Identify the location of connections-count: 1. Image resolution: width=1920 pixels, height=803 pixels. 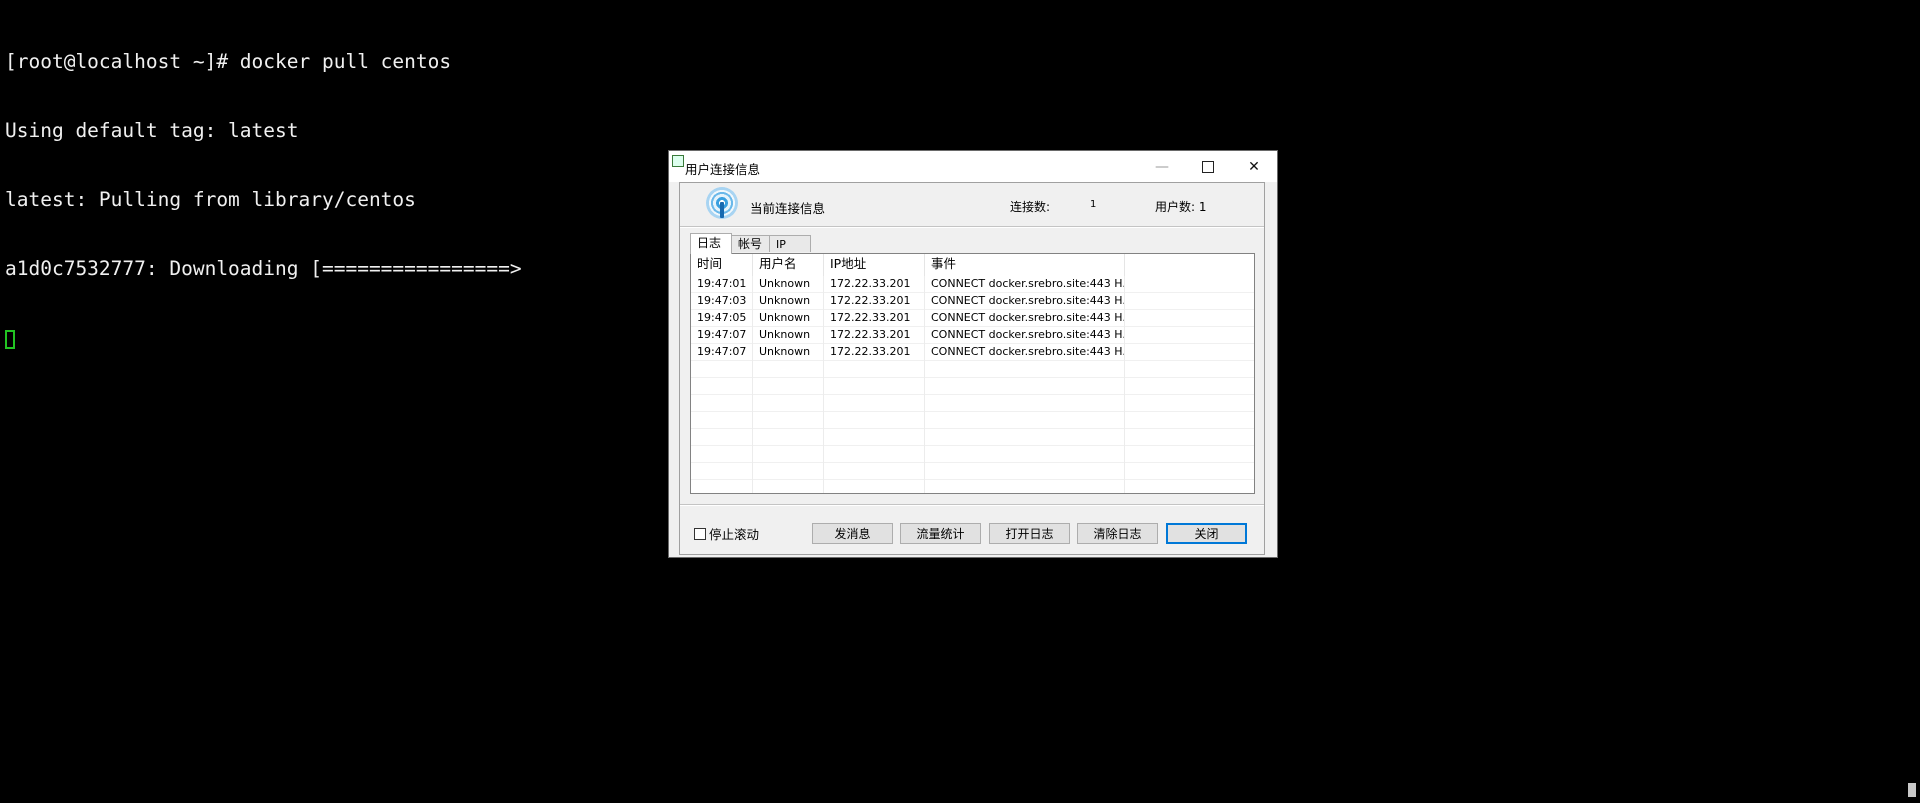
(1093, 204).